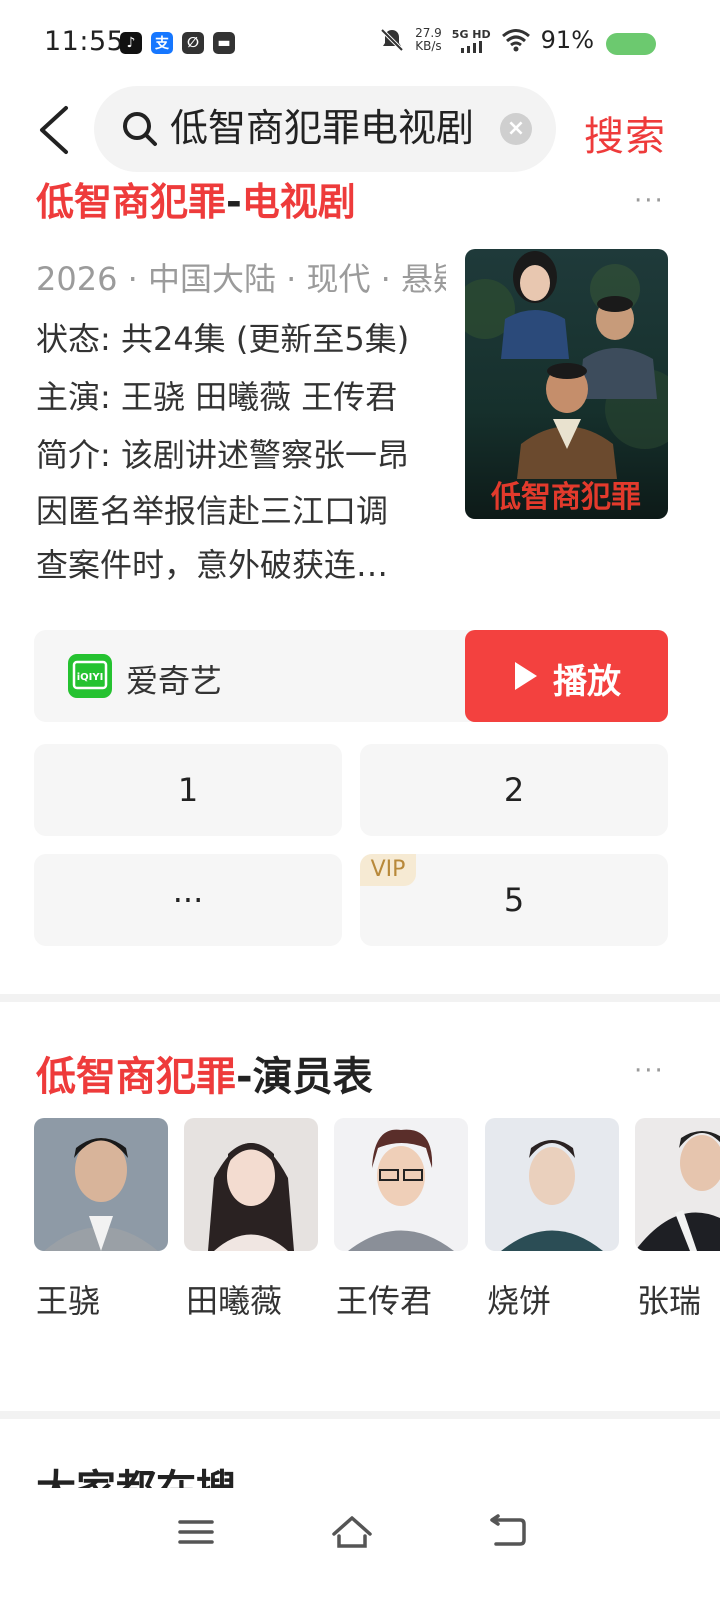  Describe the element at coordinates (565, 497) in the screenshot. I see `poster-title: 低智商犯罪` at that location.